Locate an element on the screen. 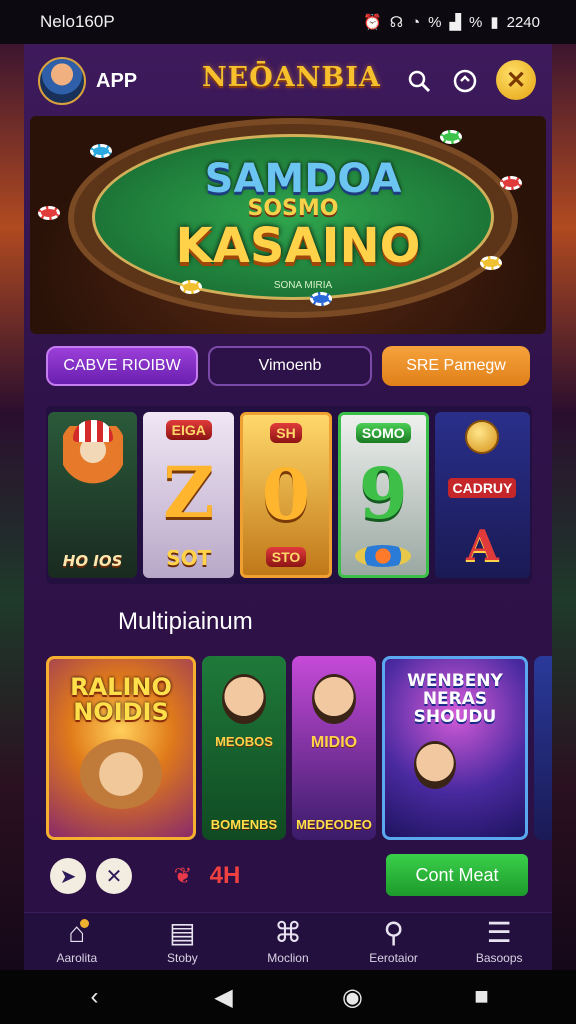 The height and width of the screenshot is (1024, 576). reel-3-symbol: 0 is located at coordinates (286, 494).